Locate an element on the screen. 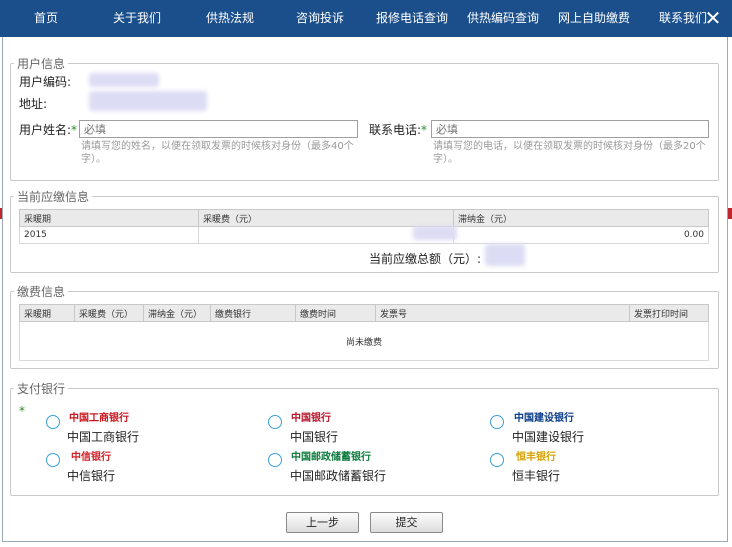 The width and height of the screenshot is (732, 547). col-heating-period: 采暖期 is located at coordinates (109, 218).